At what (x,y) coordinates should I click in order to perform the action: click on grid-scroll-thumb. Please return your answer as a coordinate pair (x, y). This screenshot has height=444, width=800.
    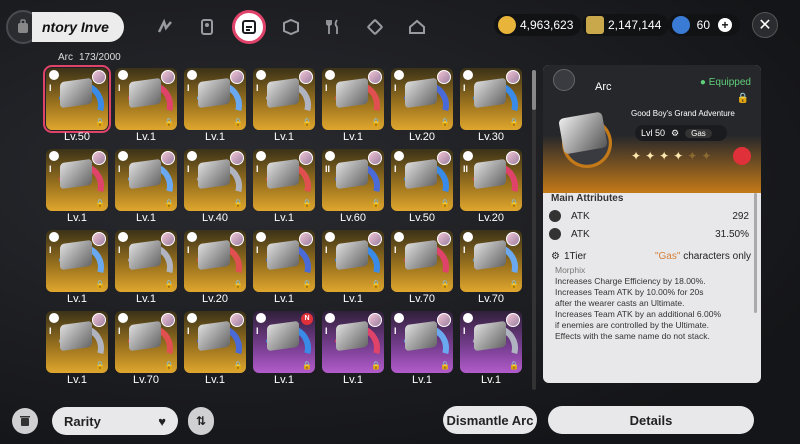
    Looking at the image, I should click on (534, 90).